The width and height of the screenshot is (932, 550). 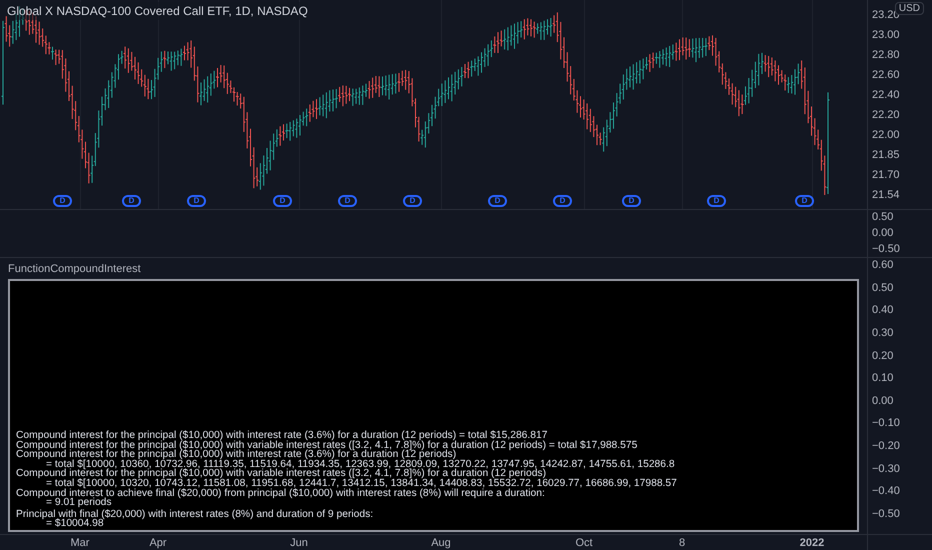 What do you see at coordinates (883, 265) in the screenshot?
I see `axis-label: 0.60` at bounding box center [883, 265].